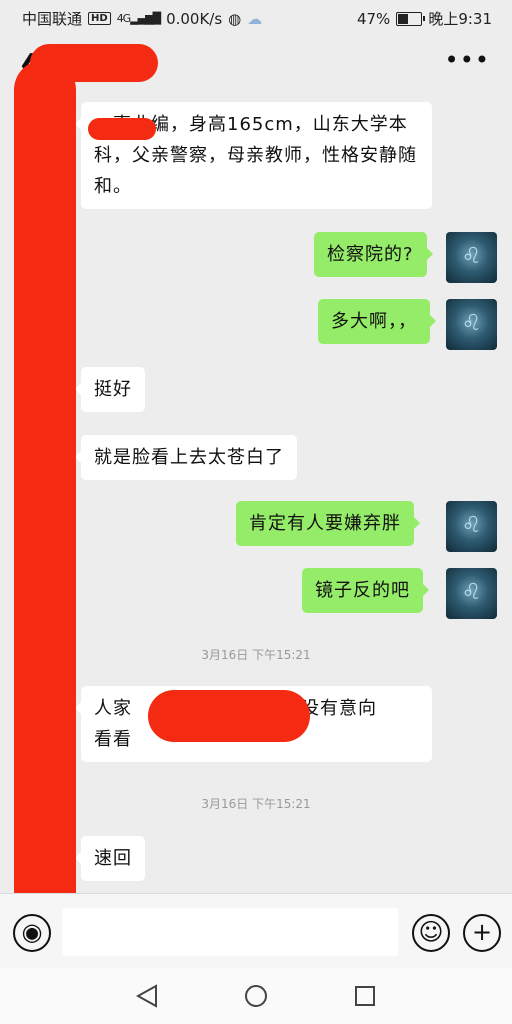 The height and width of the screenshot is (1024, 512). What do you see at coordinates (113, 389) in the screenshot?
I see `message-text: 挺好` at bounding box center [113, 389].